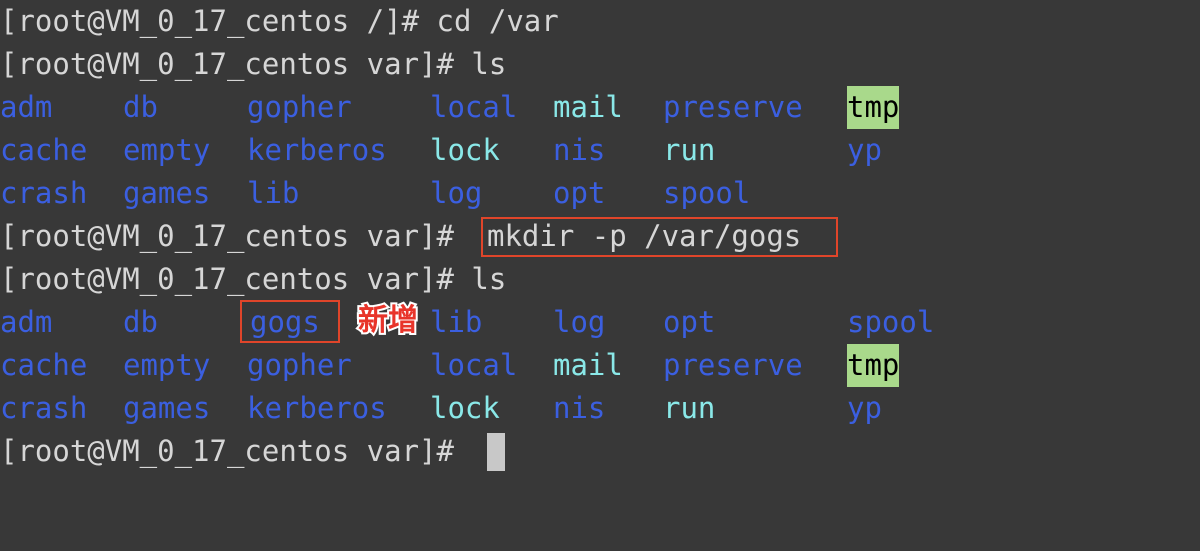  What do you see at coordinates (26, 107) in the screenshot?
I see `ls1-entry-adm: adm` at bounding box center [26, 107].